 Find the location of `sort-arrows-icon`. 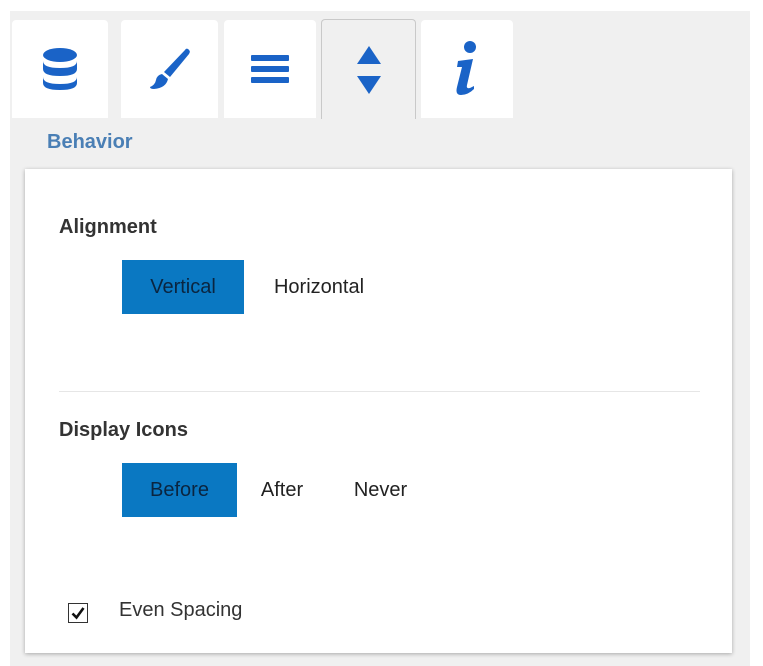

sort-arrows-icon is located at coordinates (368, 69).